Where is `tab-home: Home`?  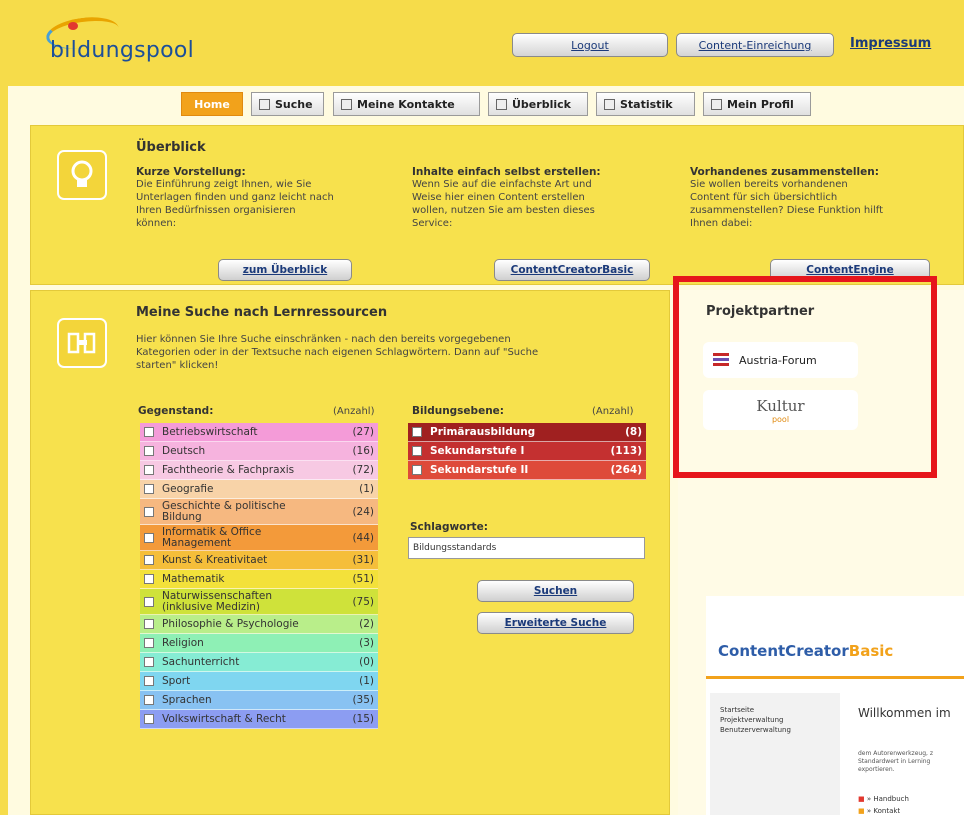
tab-home: Home is located at coordinates (212, 104).